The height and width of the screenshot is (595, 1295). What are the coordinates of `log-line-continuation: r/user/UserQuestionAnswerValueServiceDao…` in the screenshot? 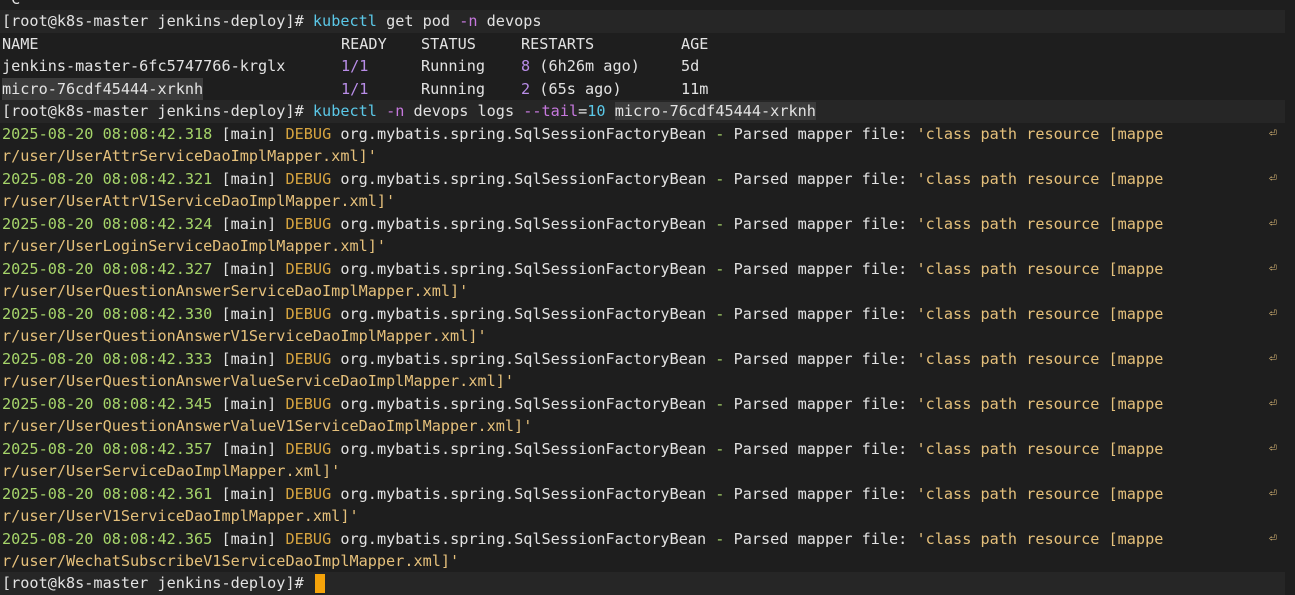 It's located at (258, 381).